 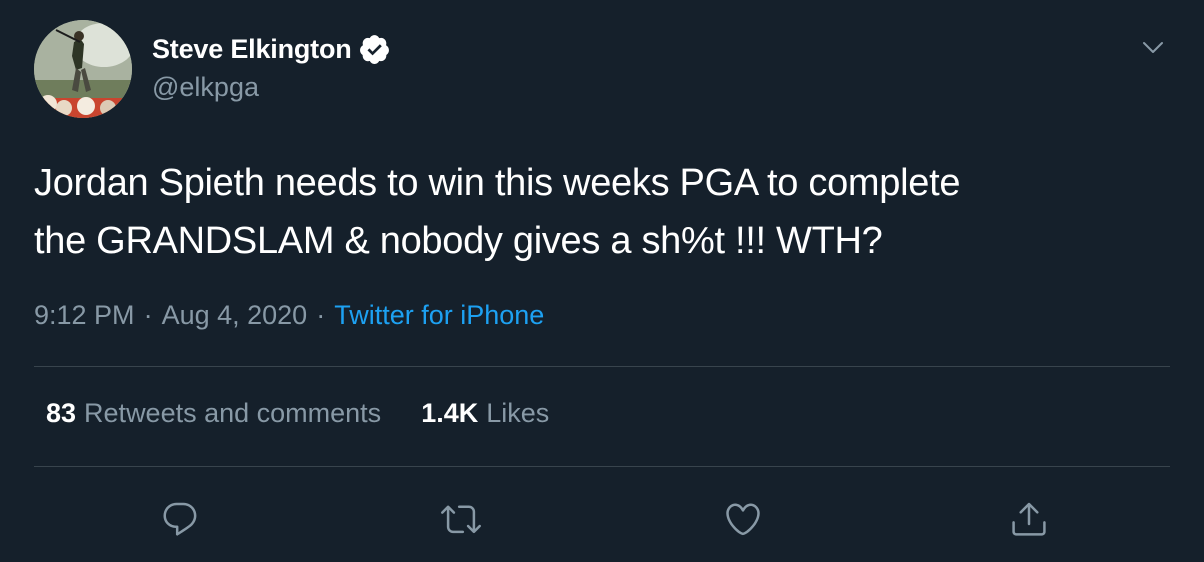 I want to click on likes-label: Likes, so click(x=518, y=413).